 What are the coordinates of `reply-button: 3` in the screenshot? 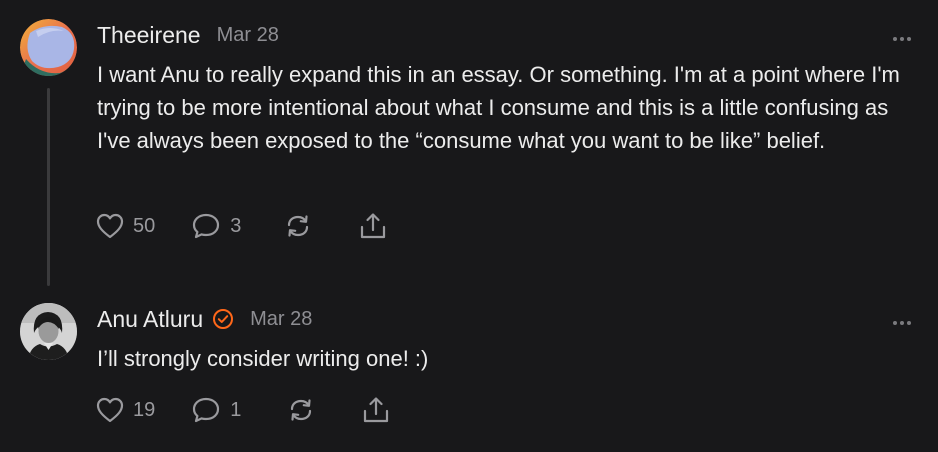 It's located at (216, 226).